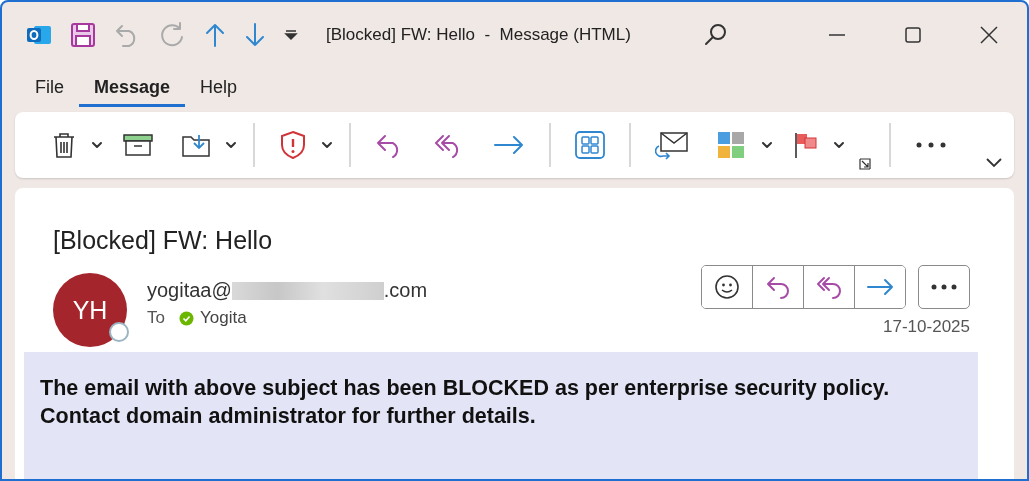  What do you see at coordinates (672, 145) in the screenshot?
I see `envelope-sync-icon` at bounding box center [672, 145].